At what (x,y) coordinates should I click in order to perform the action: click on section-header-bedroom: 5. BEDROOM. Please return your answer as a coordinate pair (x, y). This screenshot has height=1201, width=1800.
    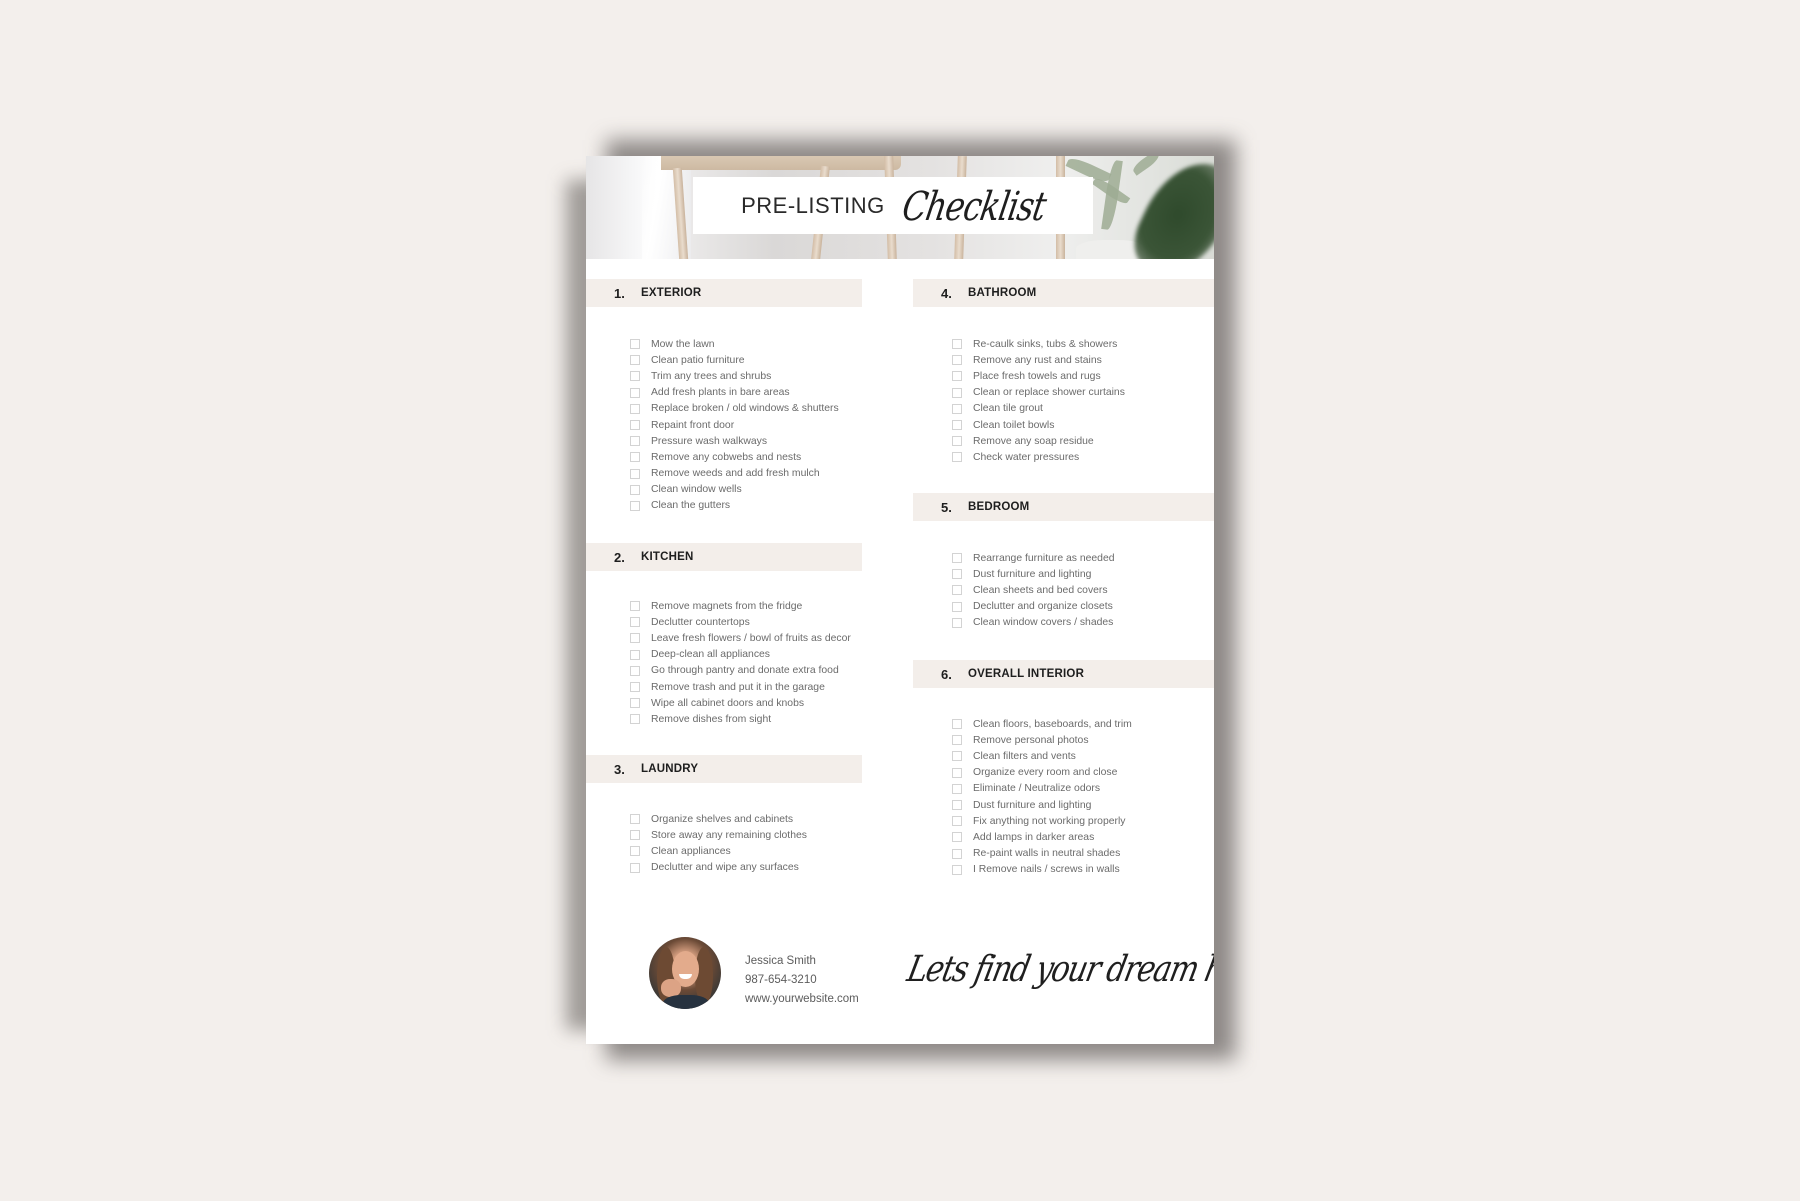
    Looking at the image, I should click on (1063, 507).